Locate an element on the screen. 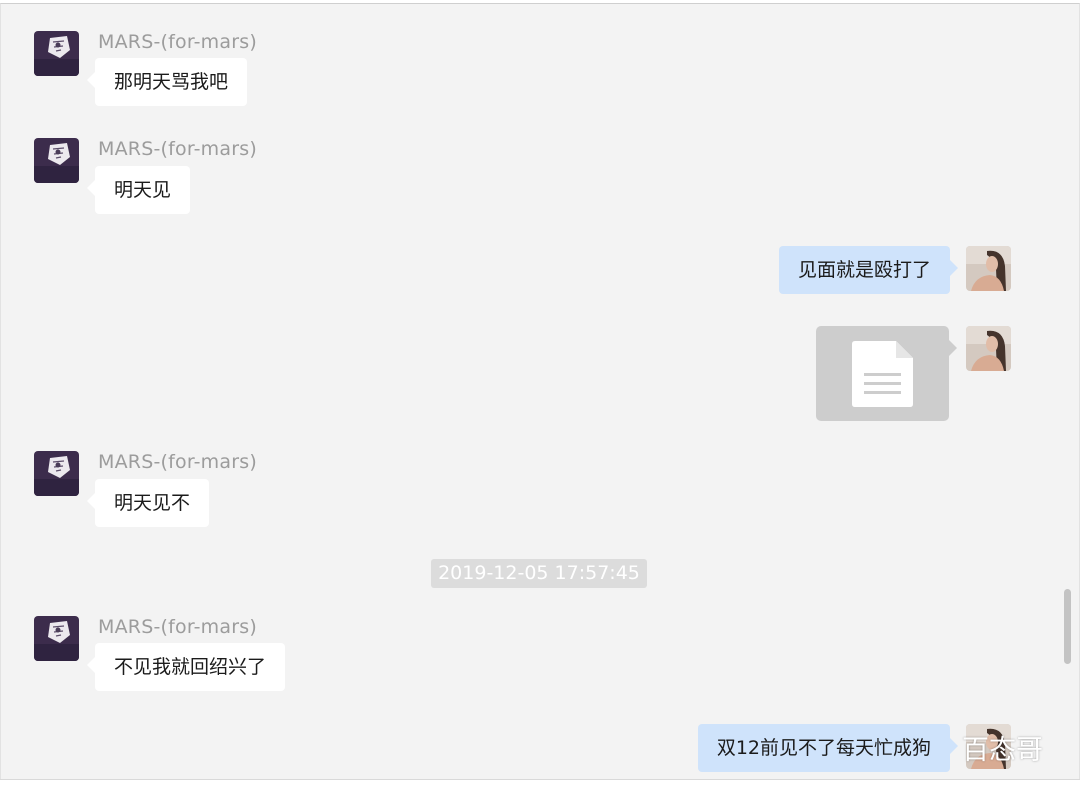 The width and height of the screenshot is (1080, 788). message-bubble: 明天见 is located at coordinates (138, 190).